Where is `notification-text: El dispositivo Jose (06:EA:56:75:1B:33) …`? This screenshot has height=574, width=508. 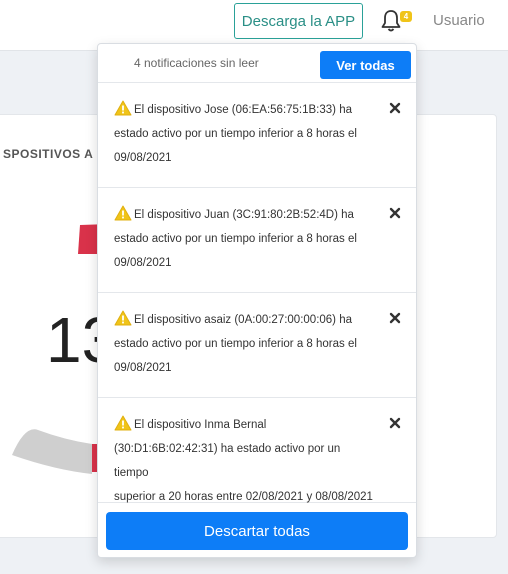
notification-text: El dispositivo Jose (06:EA:56:75:1B:33) … is located at coordinates (245, 134).